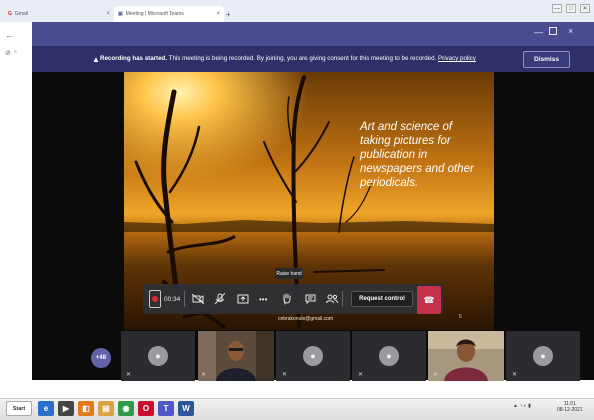 Image resolution: width=594 pixels, height=420 pixels. What do you see at coordinates (46, 408) in the screenshot?
I see `ie-icon: e` at bounding box center [46, 408].